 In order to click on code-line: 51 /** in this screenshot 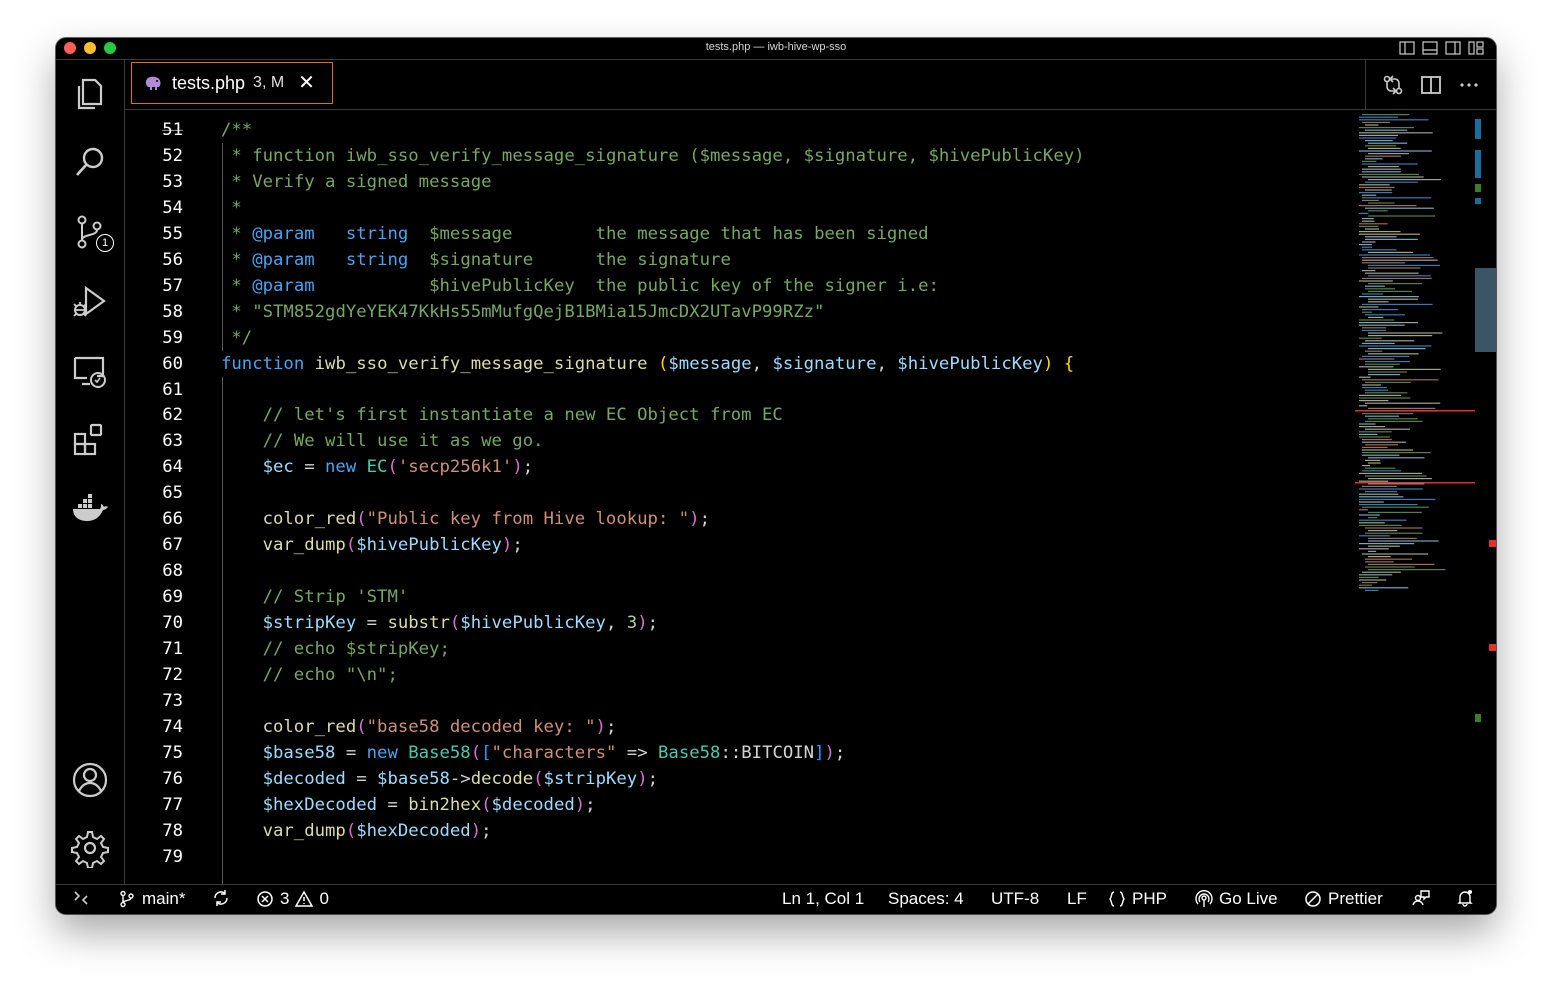, I will do `click(740, 130)`.